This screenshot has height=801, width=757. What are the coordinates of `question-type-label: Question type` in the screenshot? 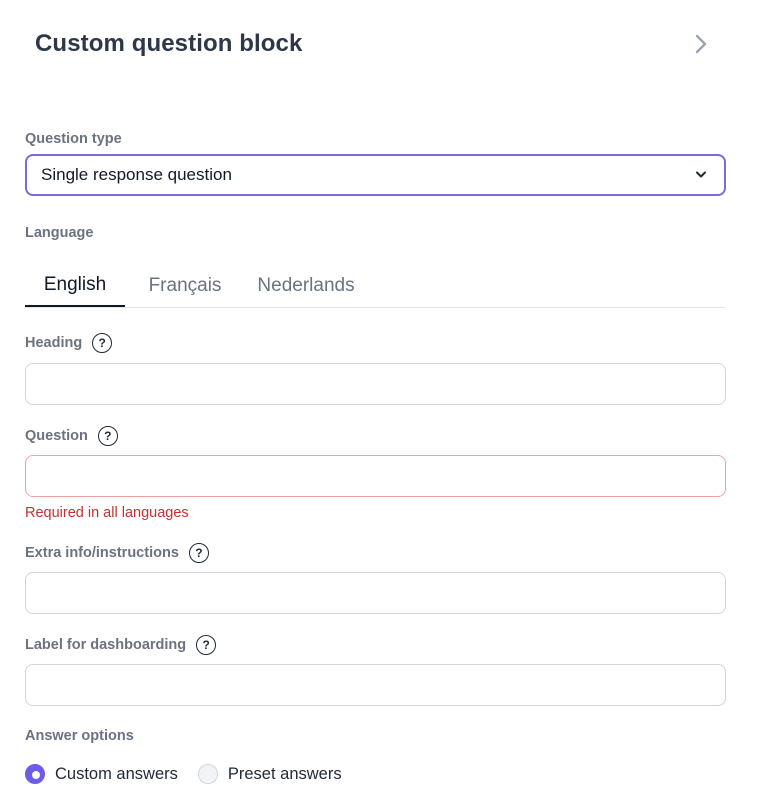 It's located at (73, 139).